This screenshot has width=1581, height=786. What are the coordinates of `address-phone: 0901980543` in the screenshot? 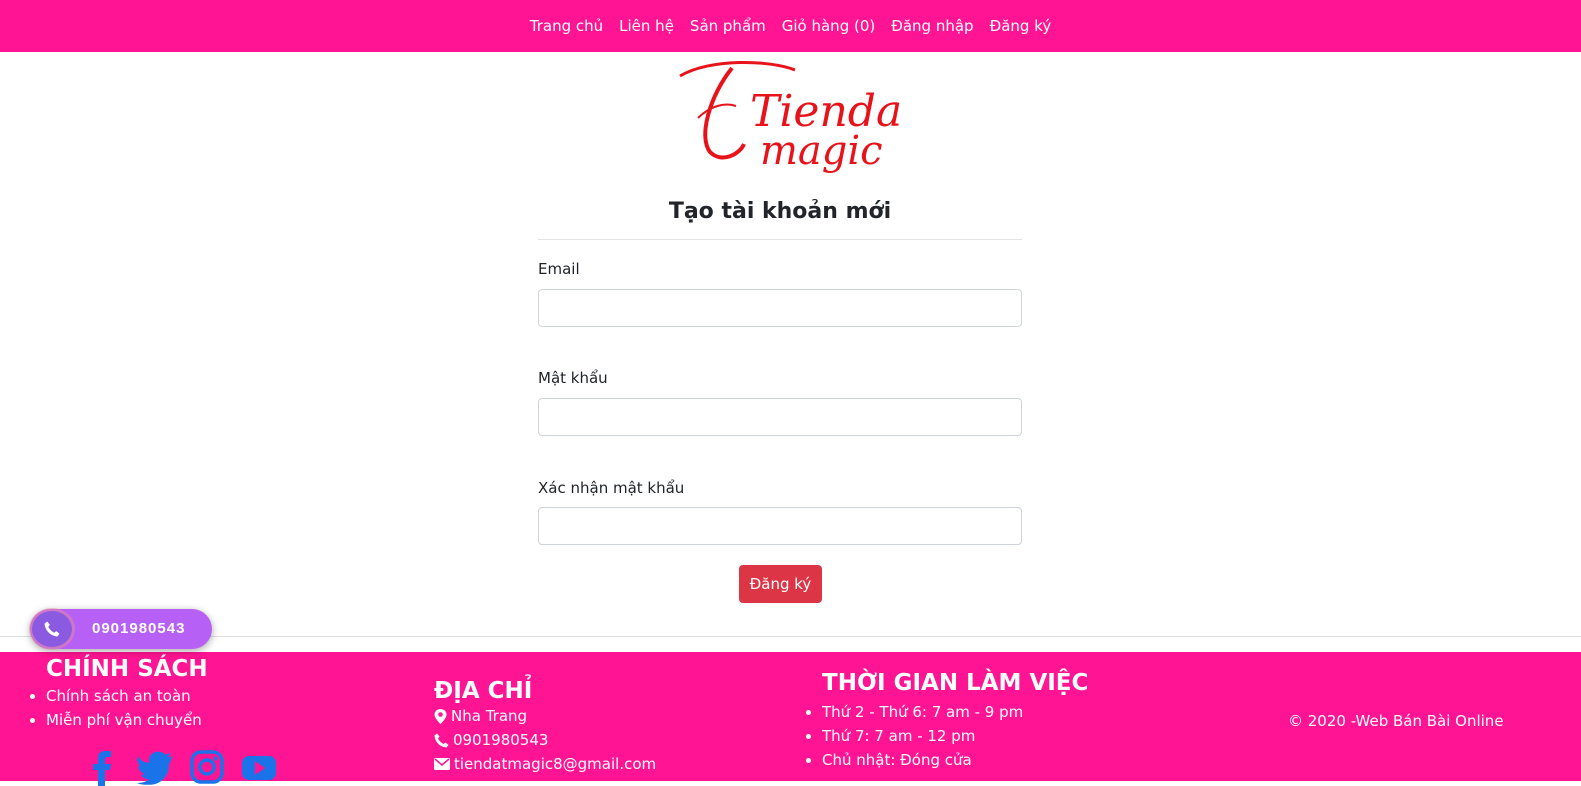 It's located at (545, 740).